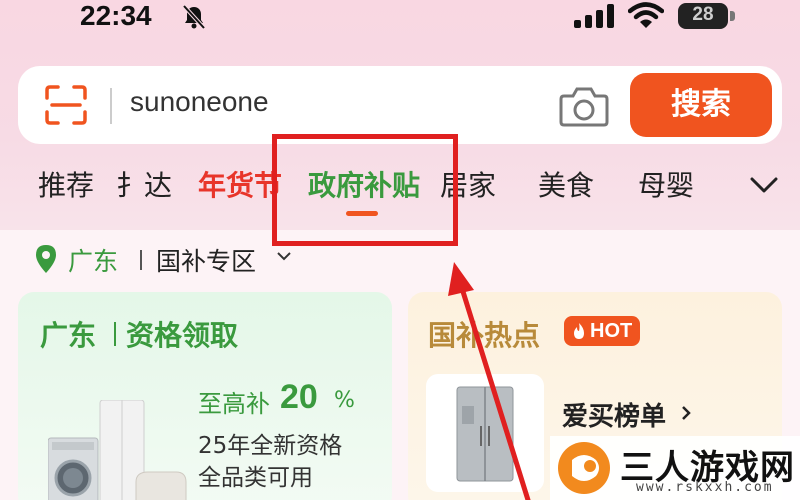 This screenshot has width=800, height=500. Describe the element at coordinates (117, 450) in the screenshot. I see `appliances-image` at that location.